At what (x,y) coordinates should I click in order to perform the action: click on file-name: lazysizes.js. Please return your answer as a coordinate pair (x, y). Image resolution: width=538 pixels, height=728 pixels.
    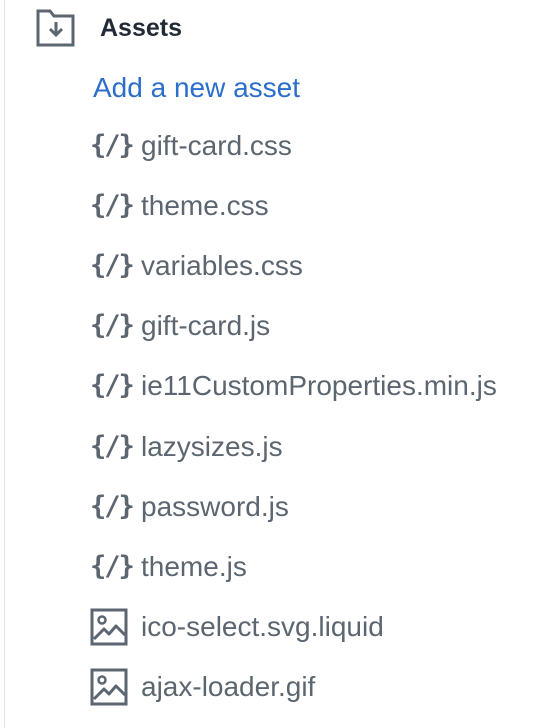
    Looking at the image, I should click on (212, 446).